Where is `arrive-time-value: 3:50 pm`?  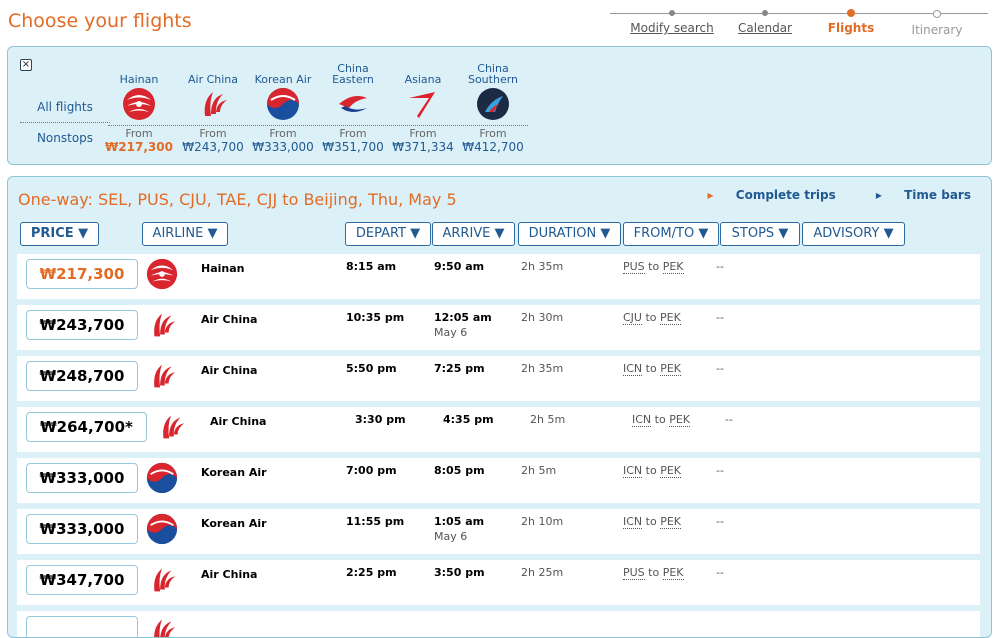 arrive-time-value: 3:50 pm is located at coordinates (459, 572).